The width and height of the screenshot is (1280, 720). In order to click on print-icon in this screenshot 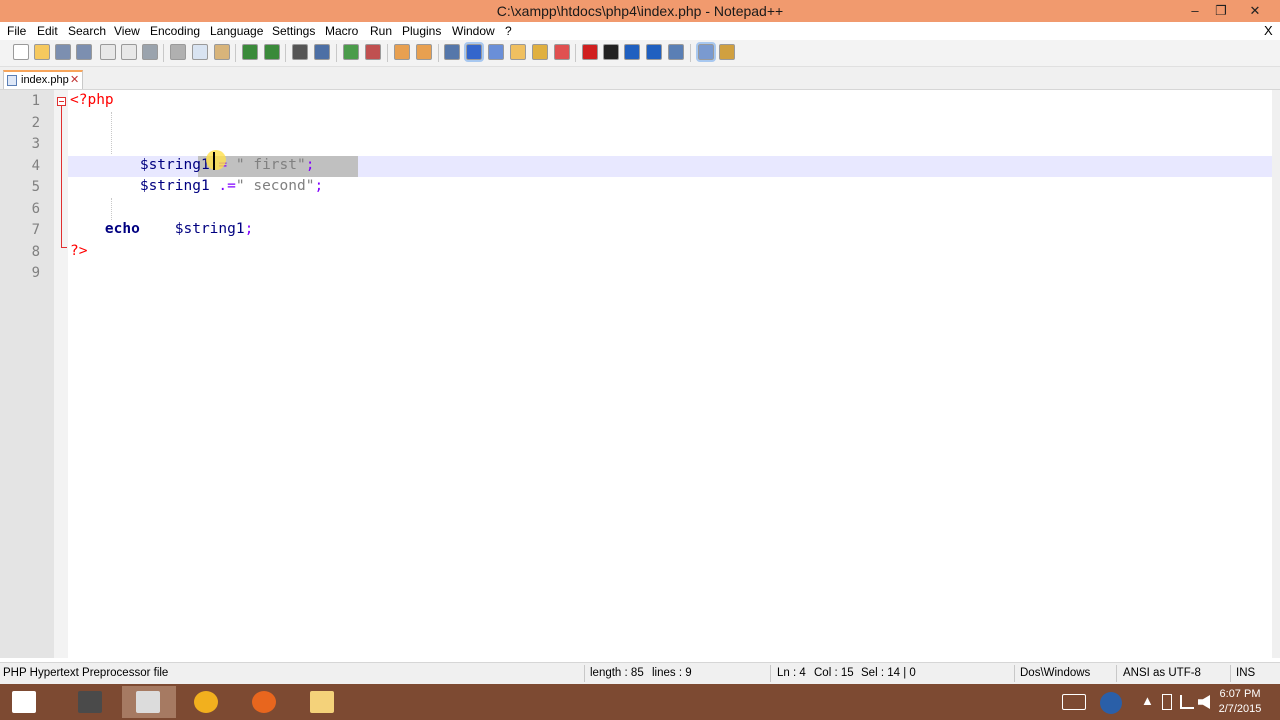, I will do `click(150, 52)`.